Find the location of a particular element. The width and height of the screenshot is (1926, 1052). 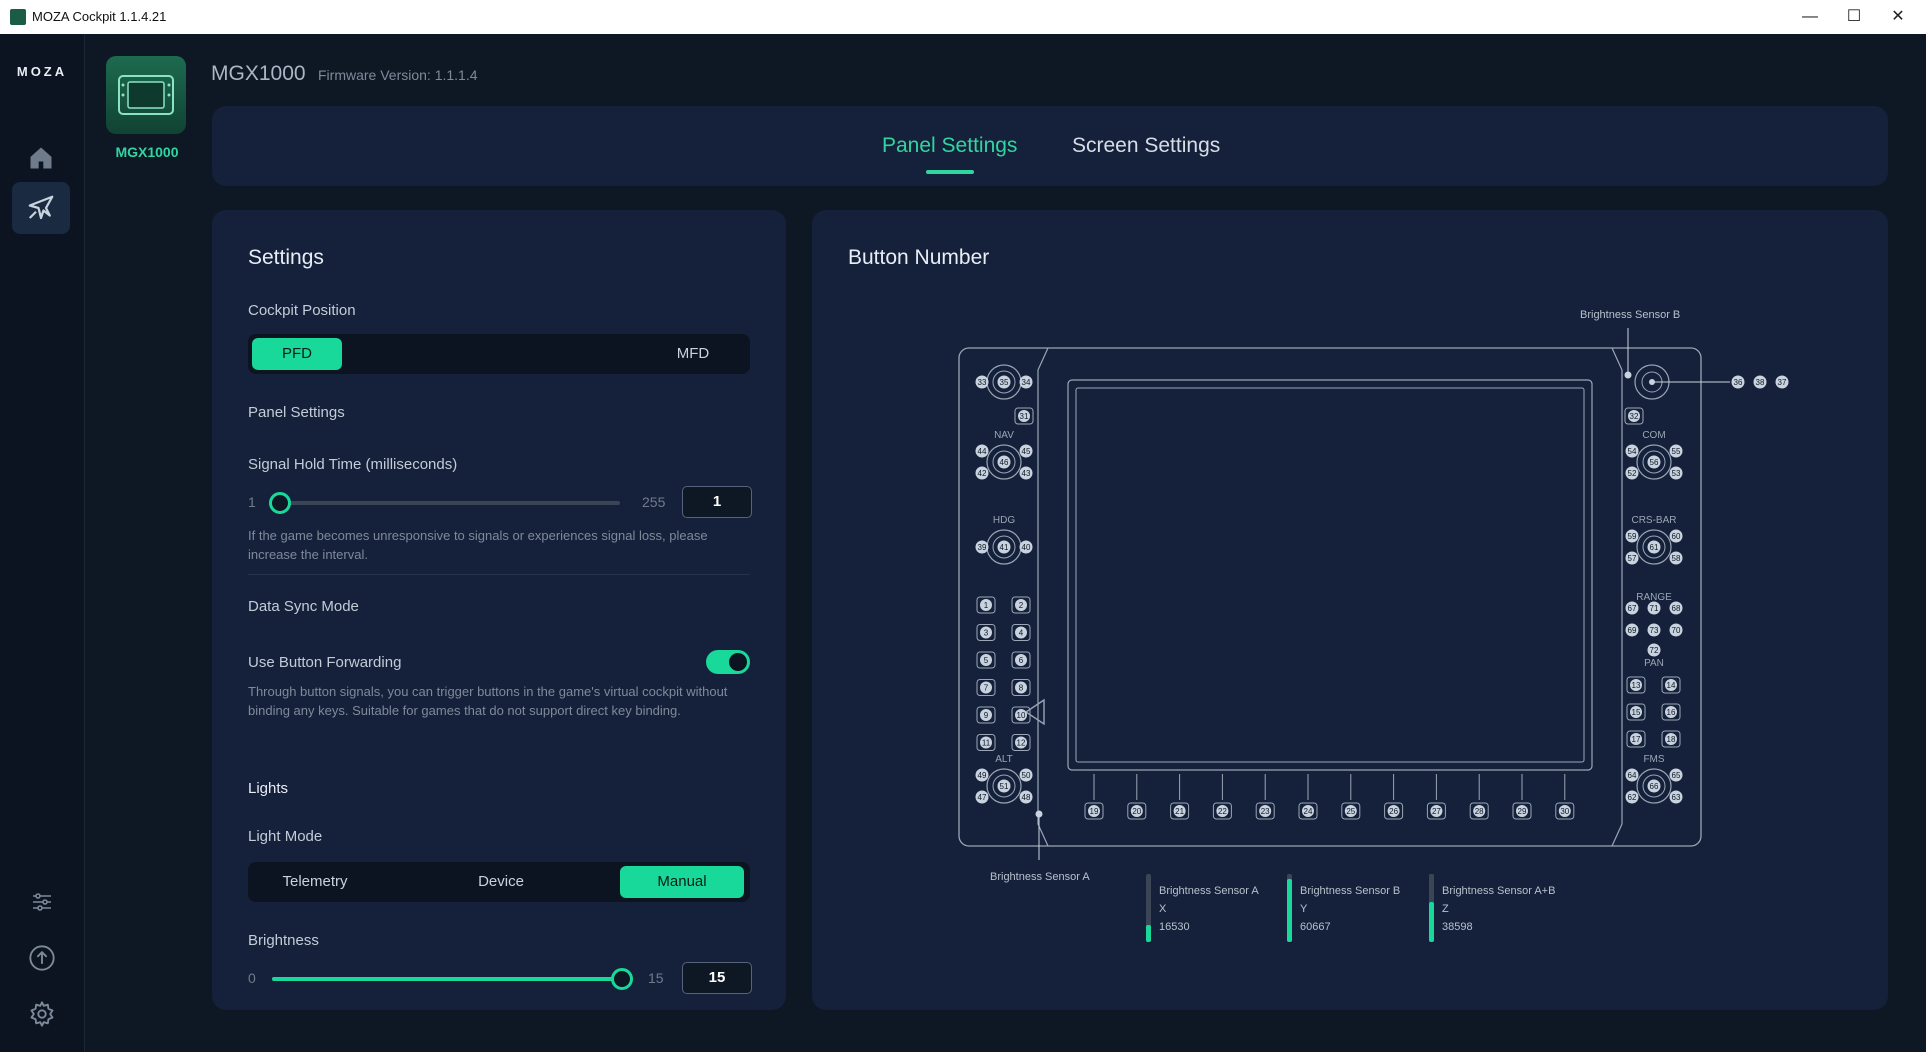

button-5-number: 5 is located at coordinates (986, 660).